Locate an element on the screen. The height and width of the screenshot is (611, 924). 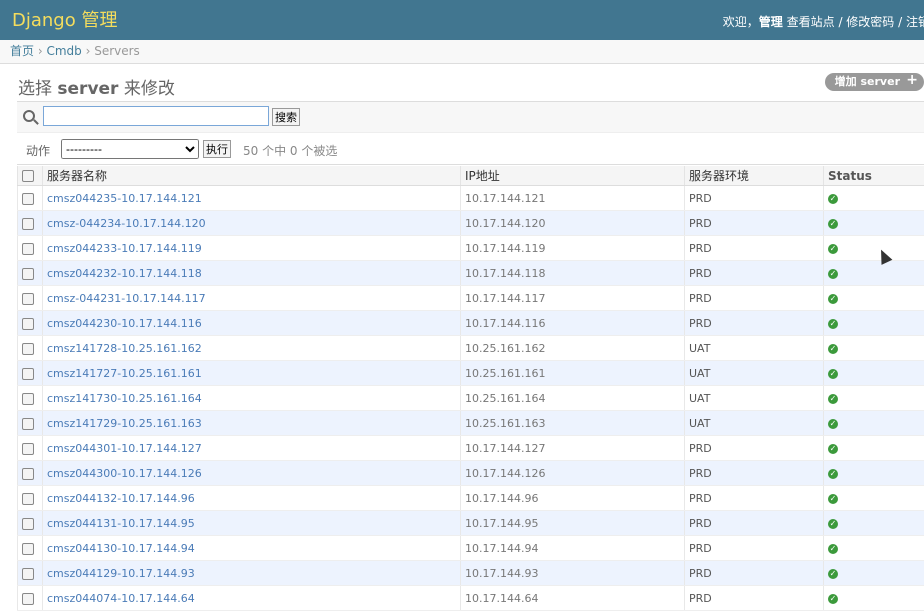
server-name-cell: cmsz044129-10.17.144.93 is located at coordinates (252, 573).